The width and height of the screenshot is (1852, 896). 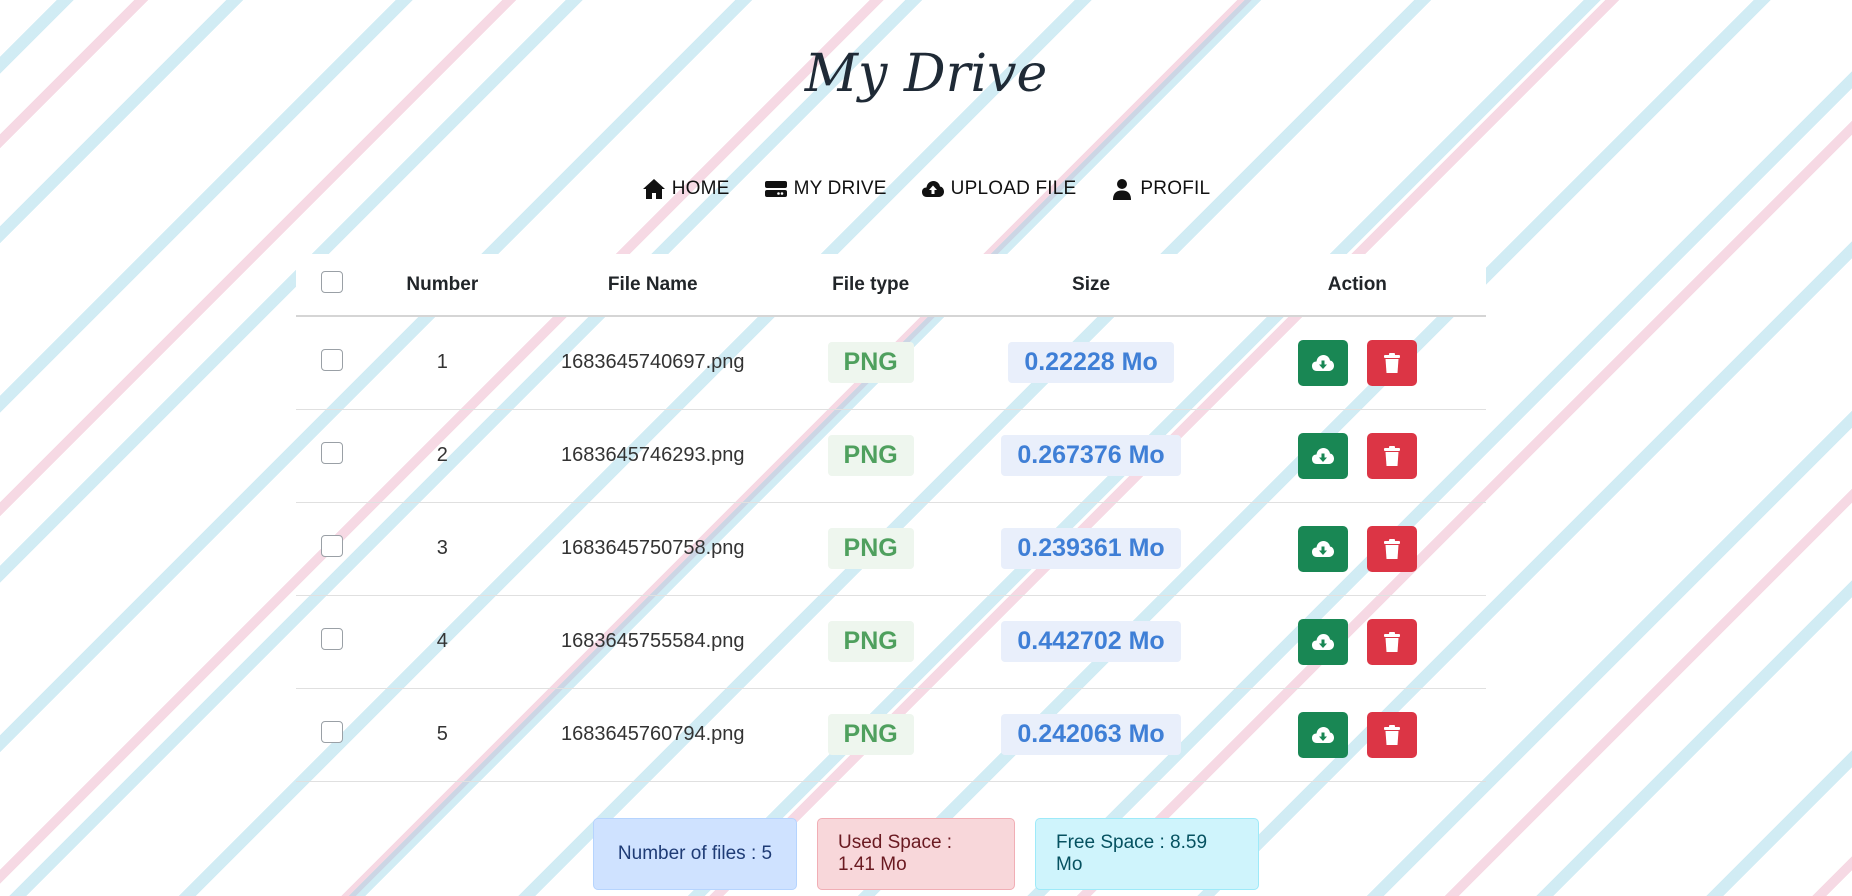 I want to click on file-size-badge: 0.267376 Mo, so click(x=1091, y=455).